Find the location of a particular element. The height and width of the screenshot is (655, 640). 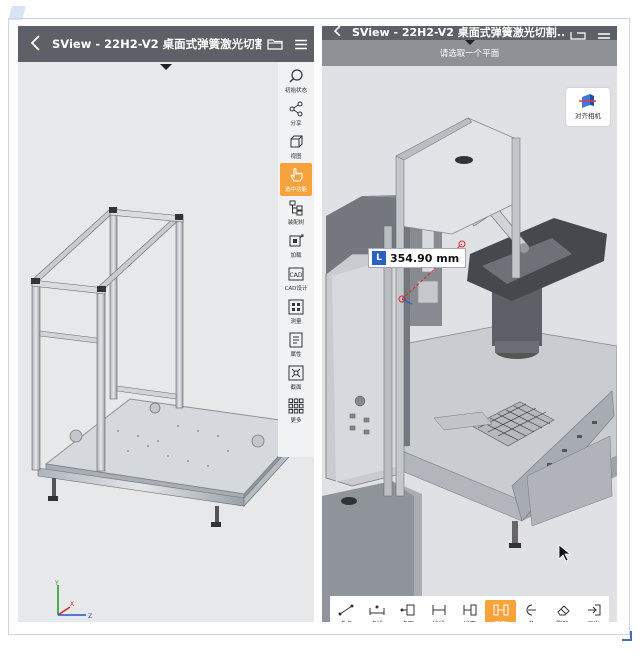

load-icon is located at coordinates (296, 240).